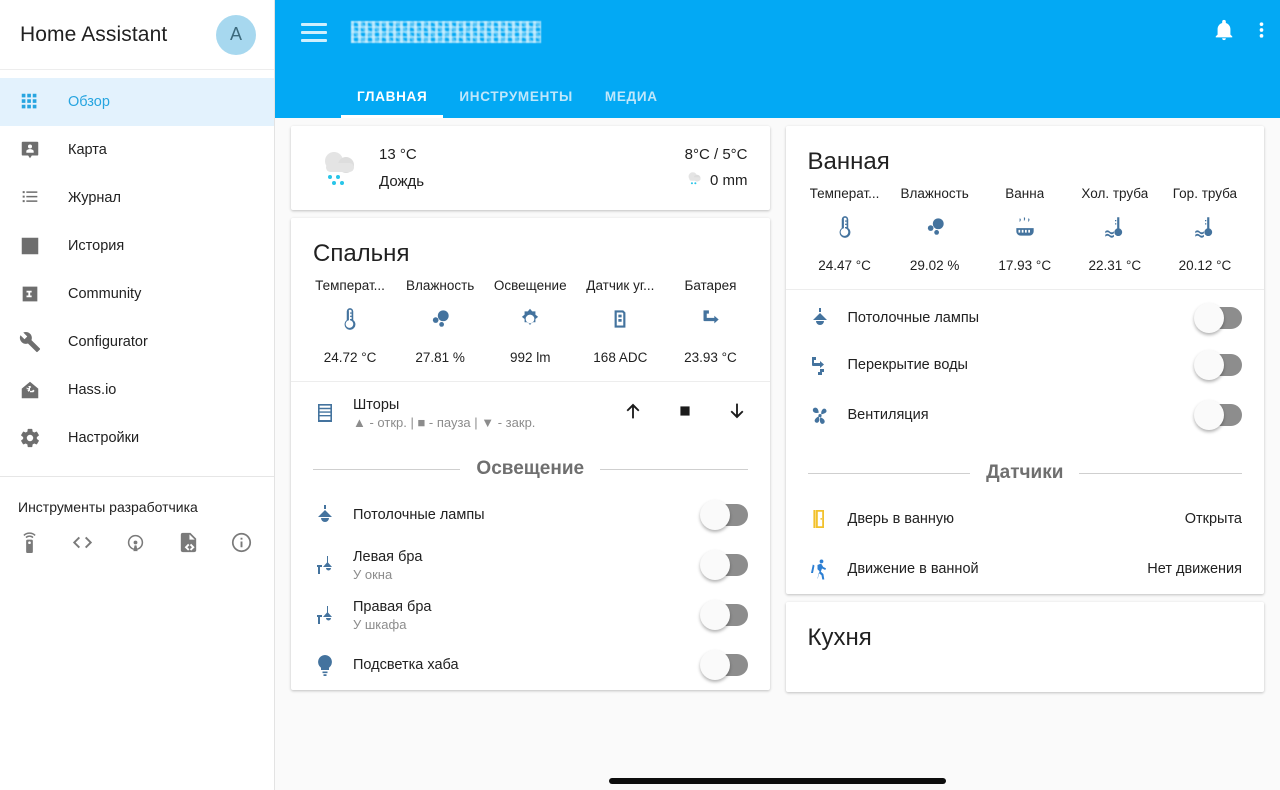 This screenshot has height=790, width=1280. I want to click on toggle-thumb, so click(714, 565).